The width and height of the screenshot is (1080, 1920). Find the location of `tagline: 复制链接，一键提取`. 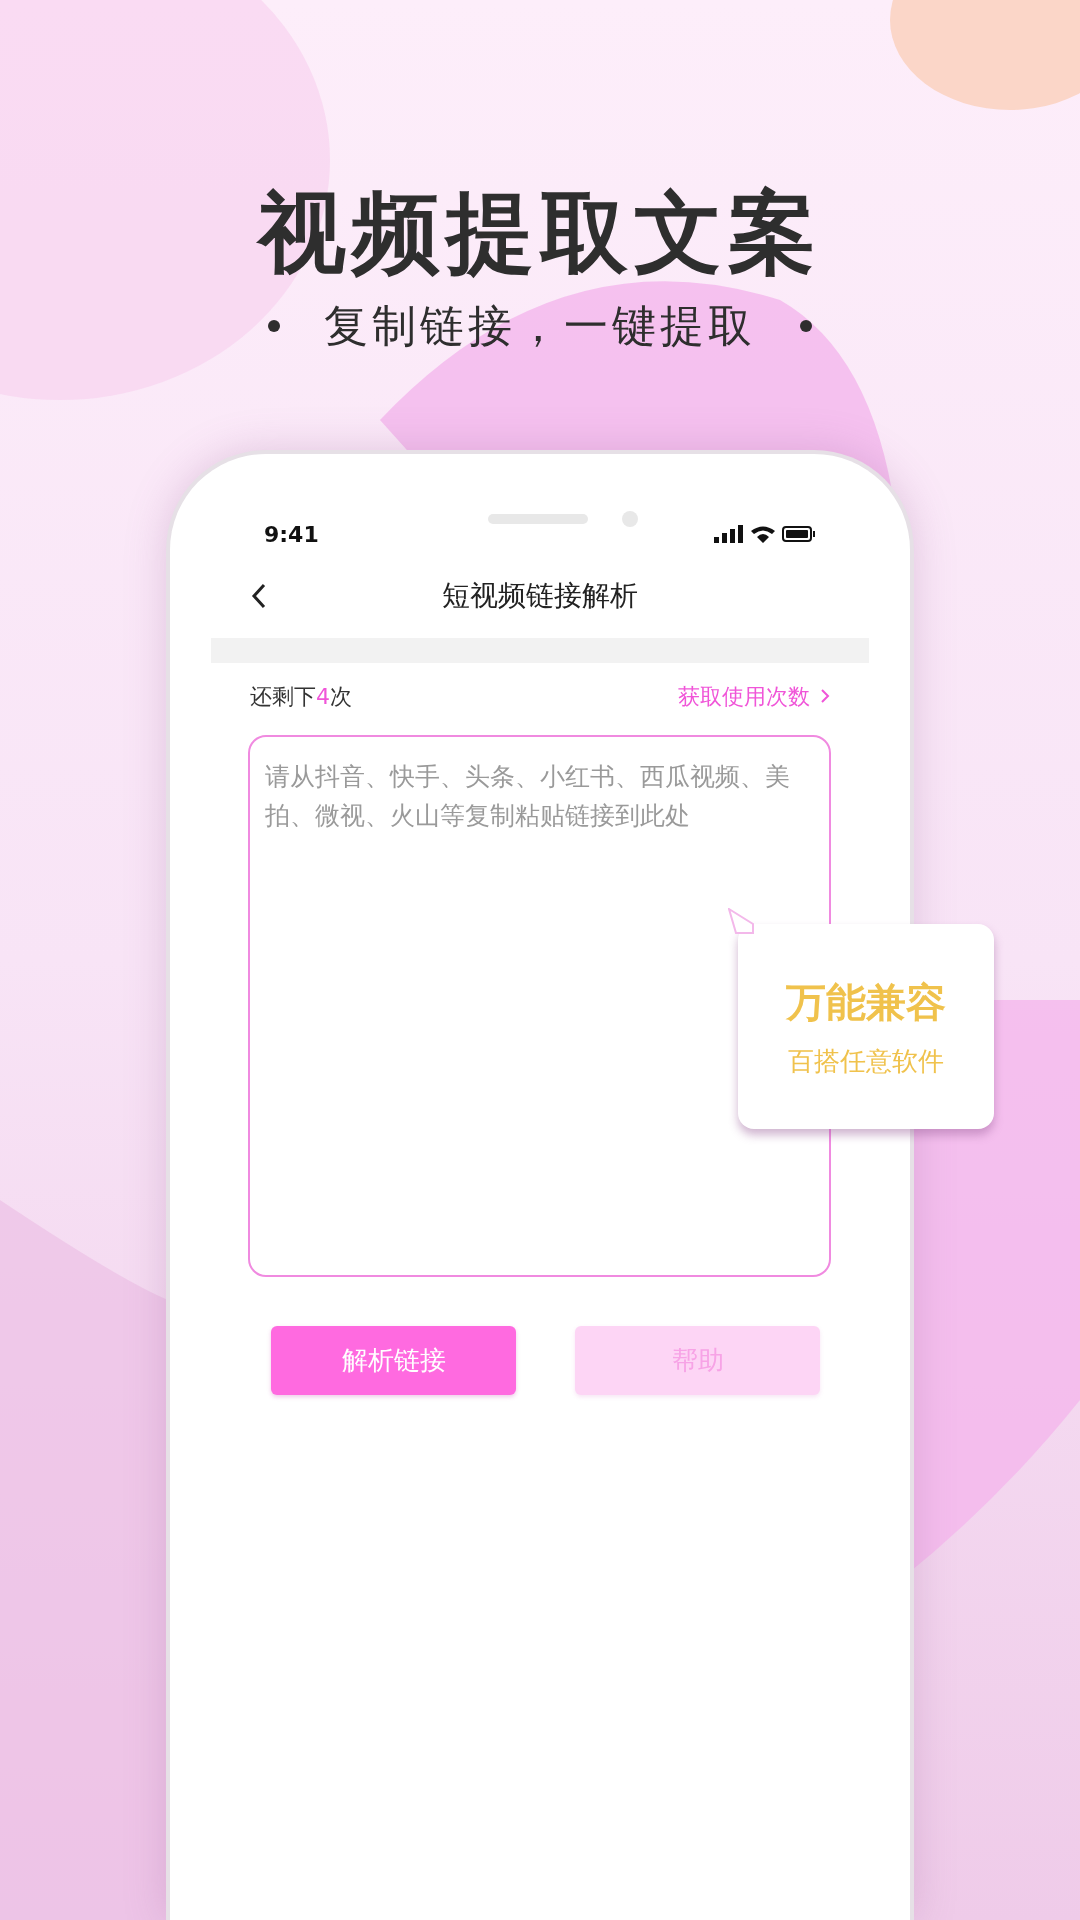

tagline: 复制链接，一键提取 is located at coordinates (540, 326).